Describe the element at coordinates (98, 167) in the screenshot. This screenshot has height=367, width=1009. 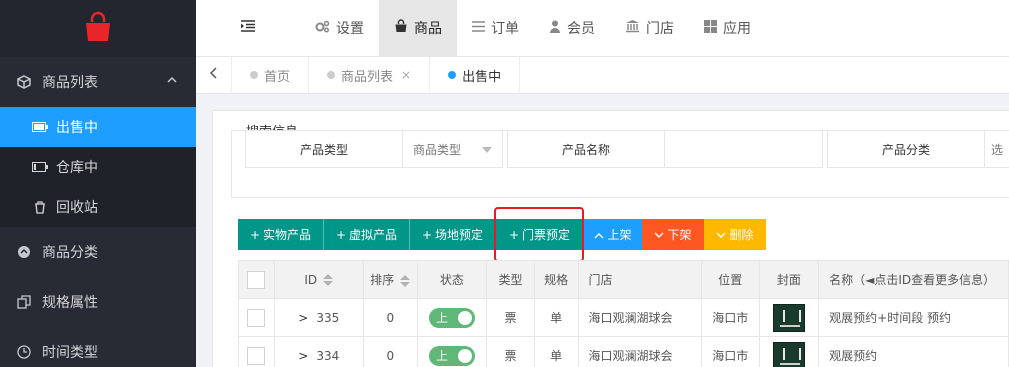
I see `sidebar-item-warehouse: 仓库中` at that location.